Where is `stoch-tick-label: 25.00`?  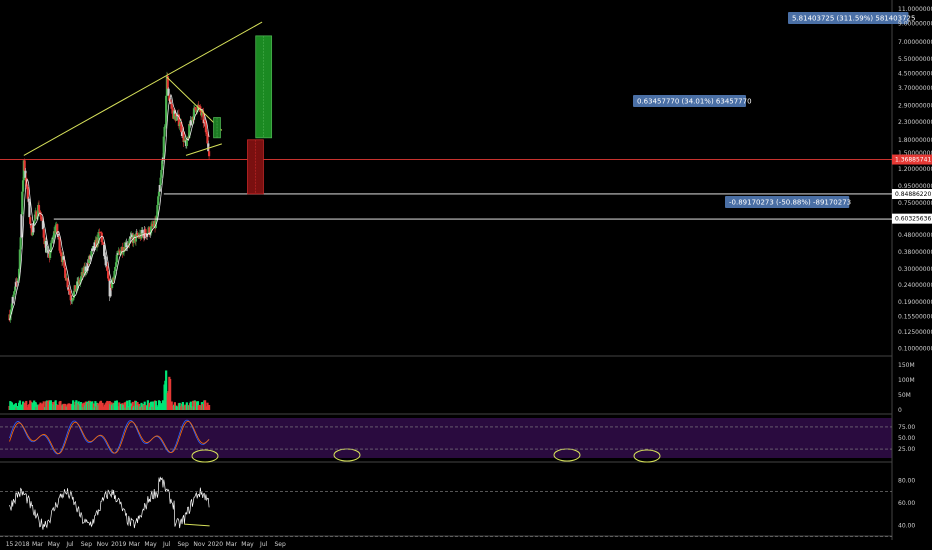
stoch-tick-label: 25.00 is located at coordinates (906, 449).